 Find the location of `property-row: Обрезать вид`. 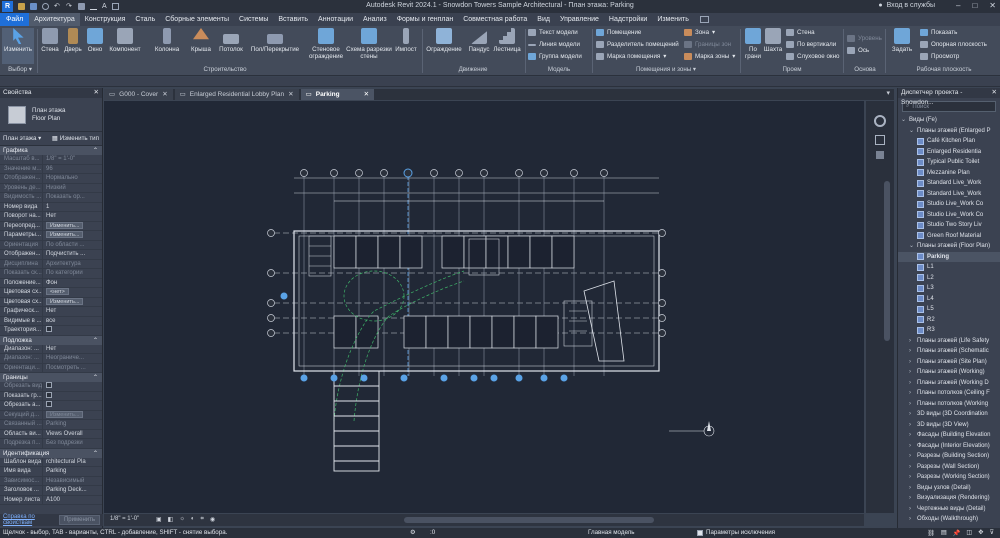

property-row: Обрезать вид is located at coordinates (51, 387).